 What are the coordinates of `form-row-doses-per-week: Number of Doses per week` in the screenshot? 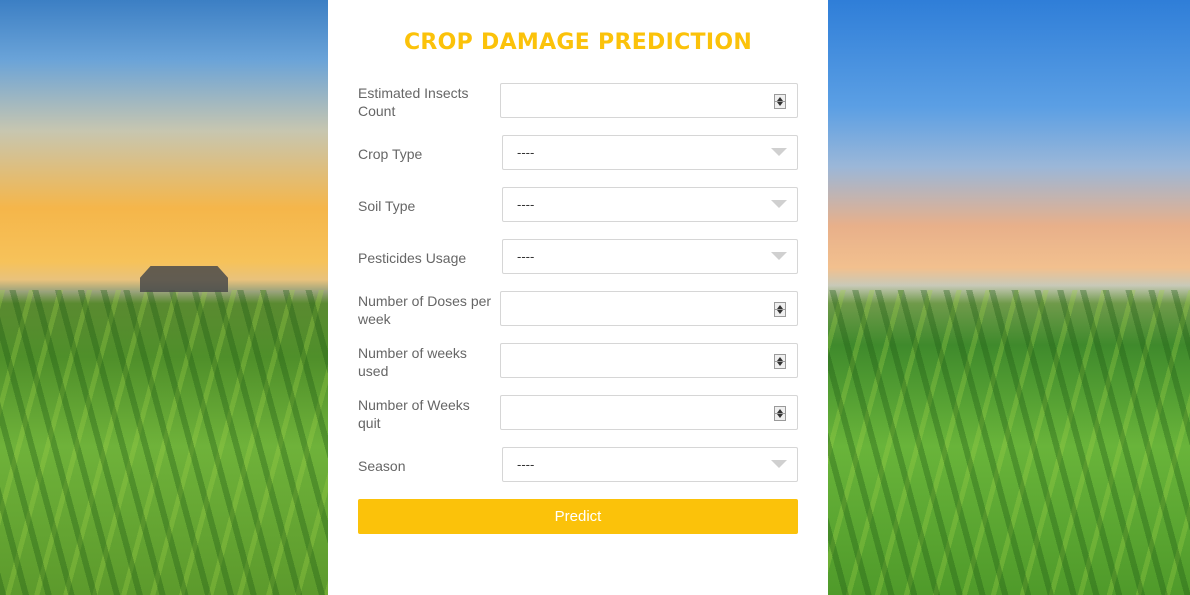 It's located at (578, 309).